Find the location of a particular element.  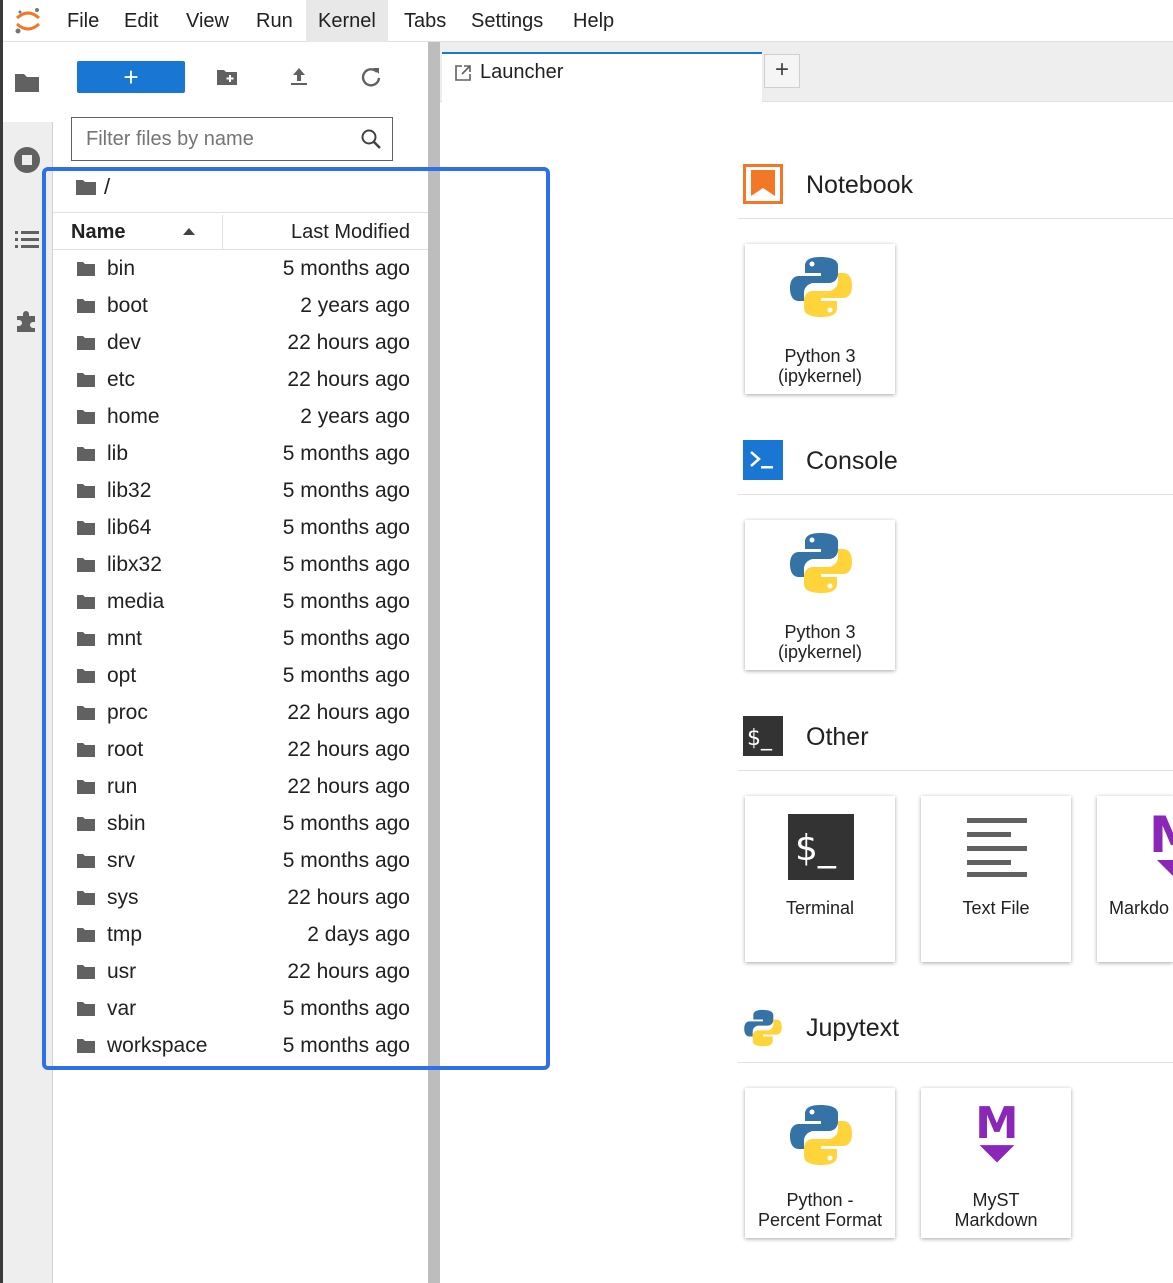

column-header-name: Name is located at coordinates (98, 232).